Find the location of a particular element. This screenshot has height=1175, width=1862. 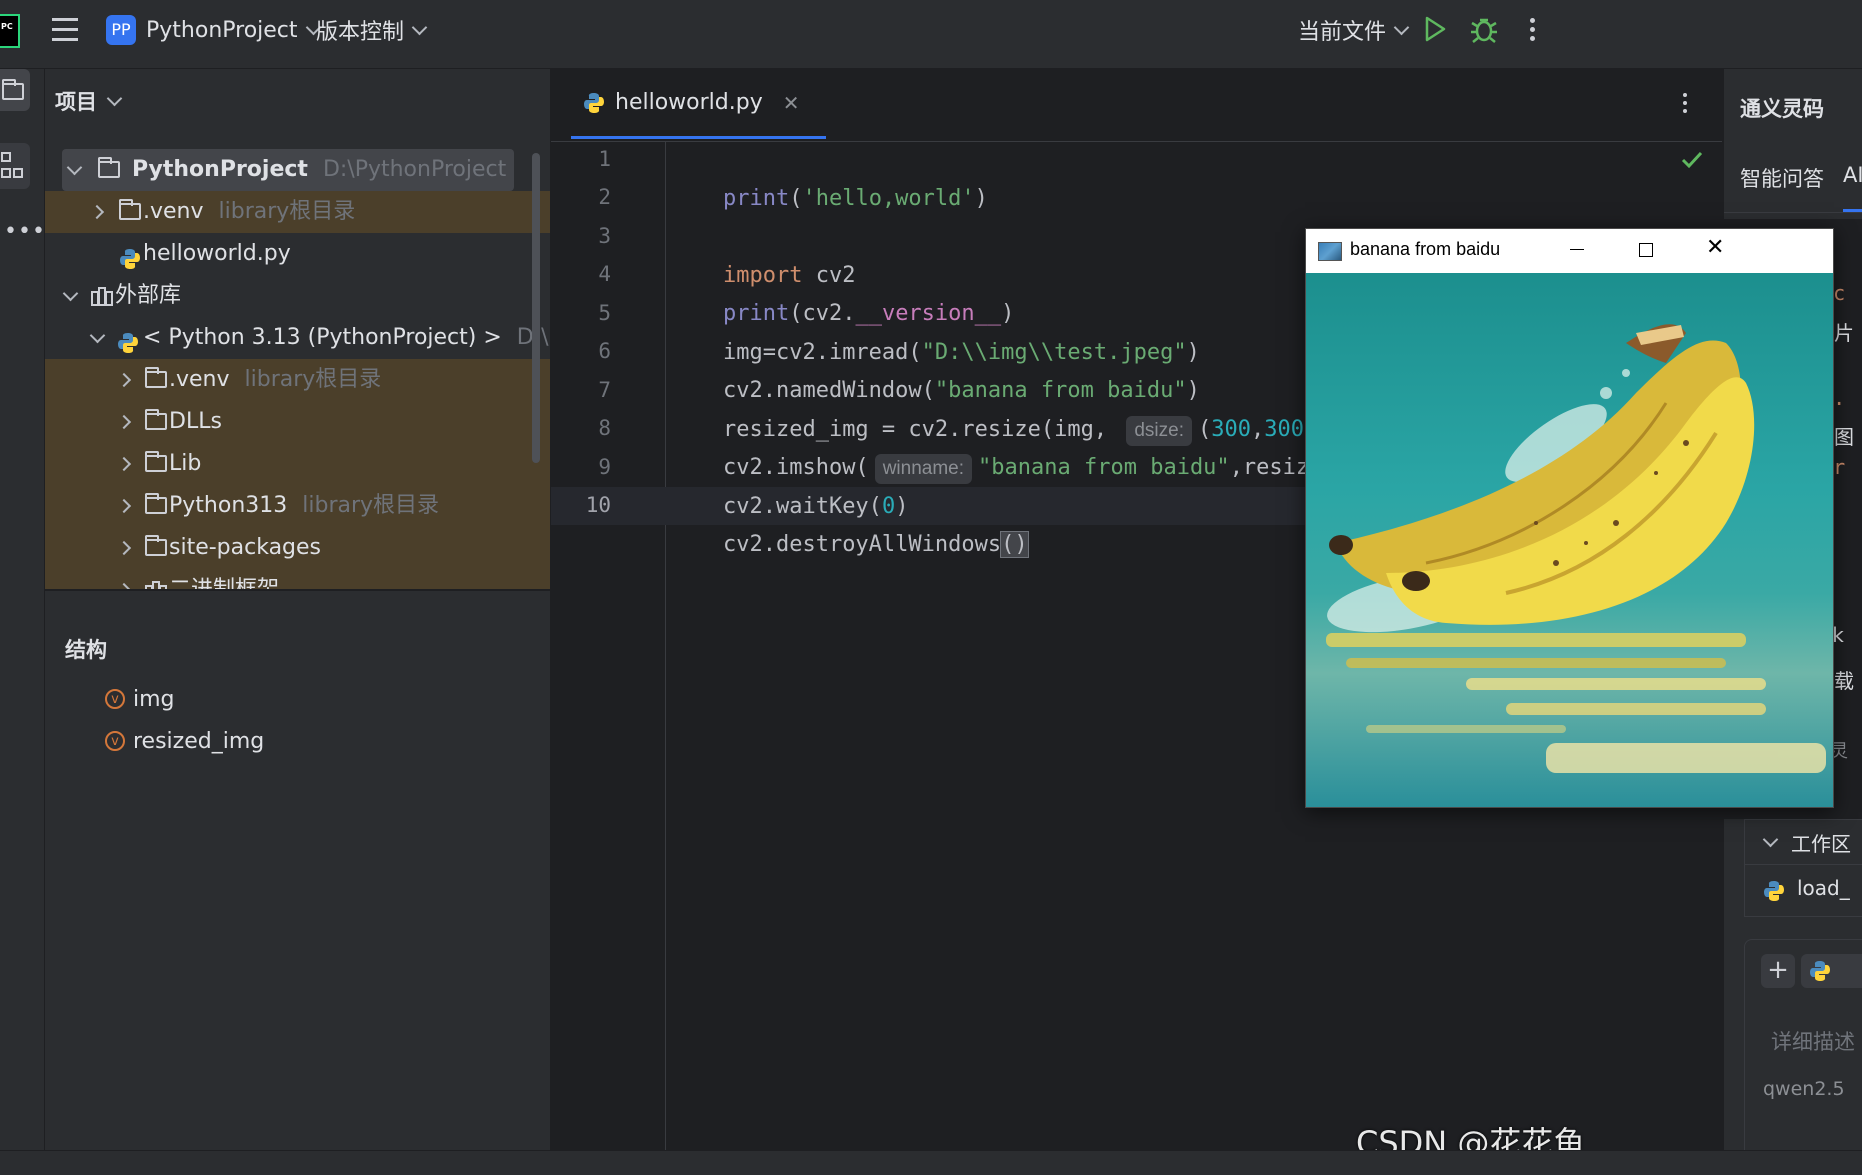

code-token: ) is located at coordinates (981, 198).